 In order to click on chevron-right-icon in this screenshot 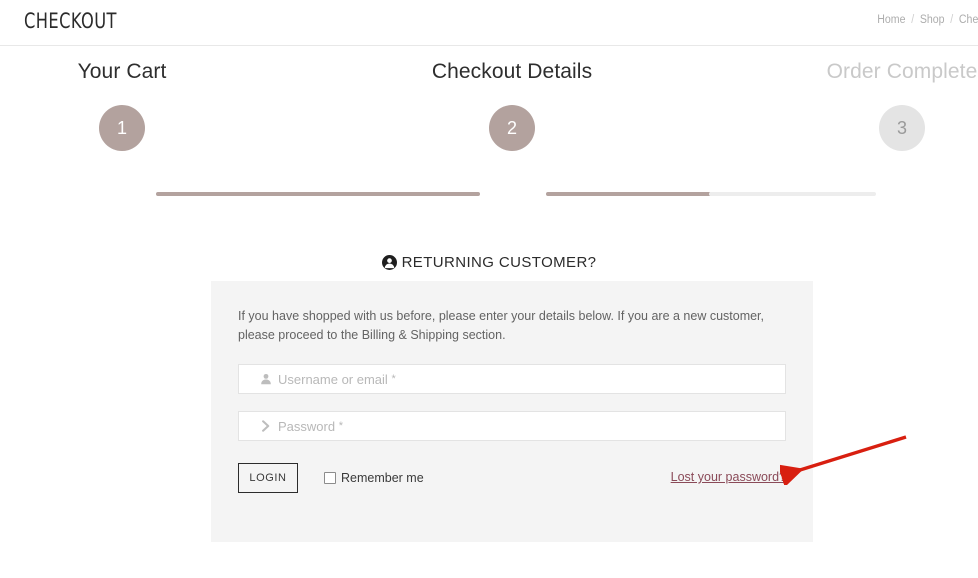, I will do `click(266, 426)`.